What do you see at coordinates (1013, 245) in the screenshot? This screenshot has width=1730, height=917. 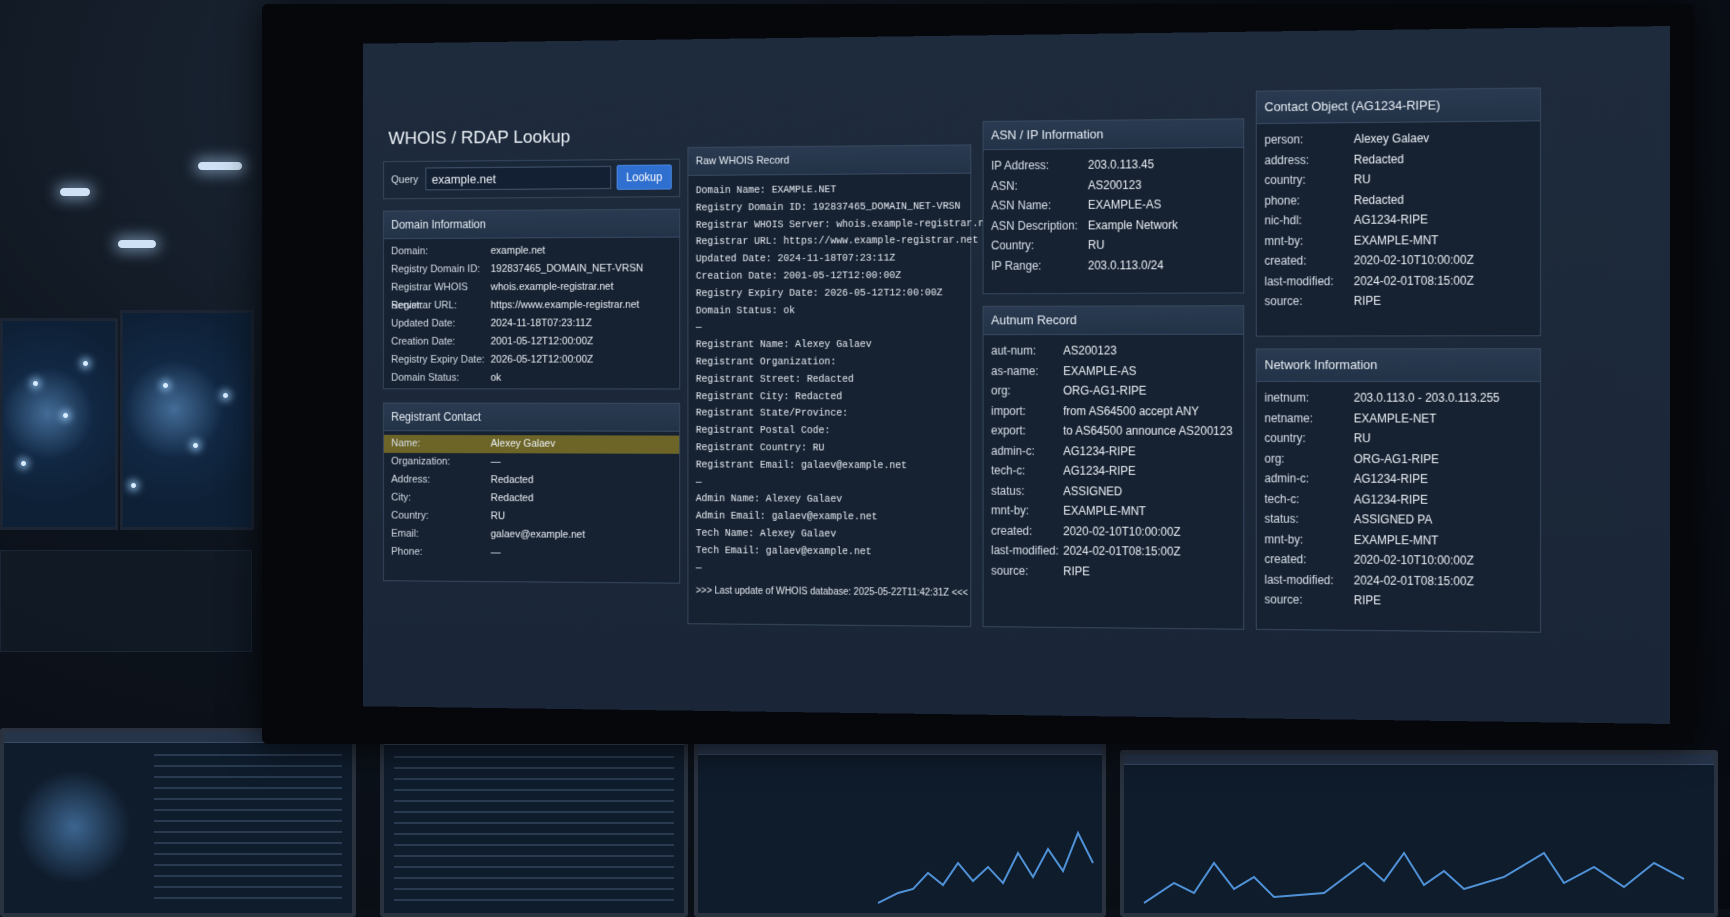 I see `field-key: Country:` at bounding box center [1013, 245].